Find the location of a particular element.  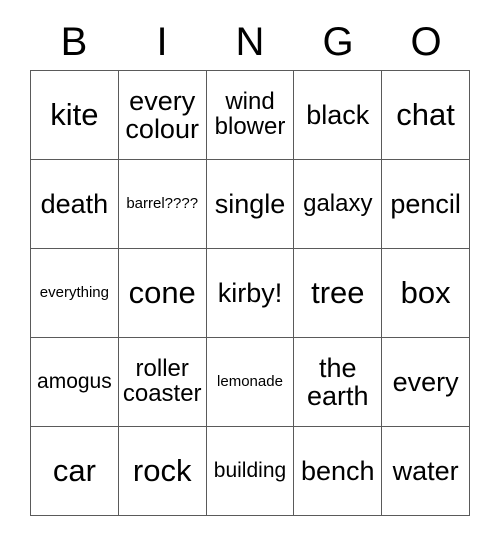

bingo-cell-label: car is located at coordinates (74, 470).